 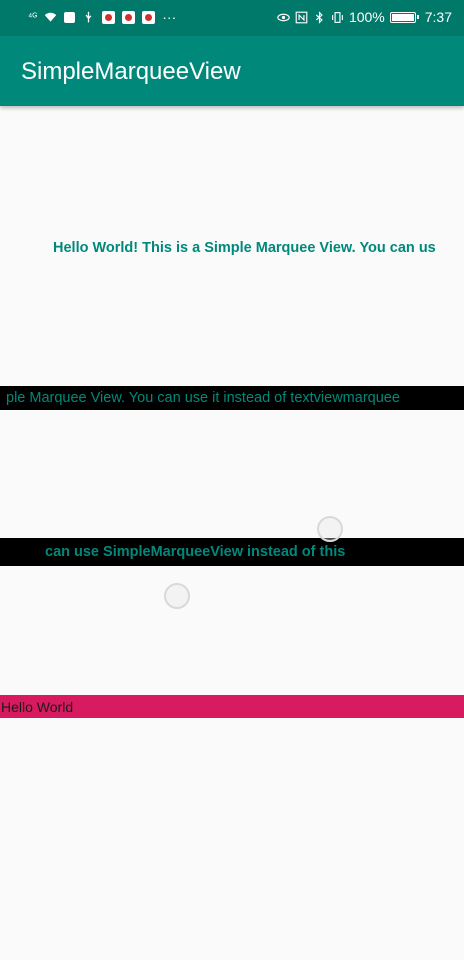 What do you see at coordinates (33, 17) in the screenshot?
I see `signal-icon: ⁴ᴳ` at bounding box center [33, 17].